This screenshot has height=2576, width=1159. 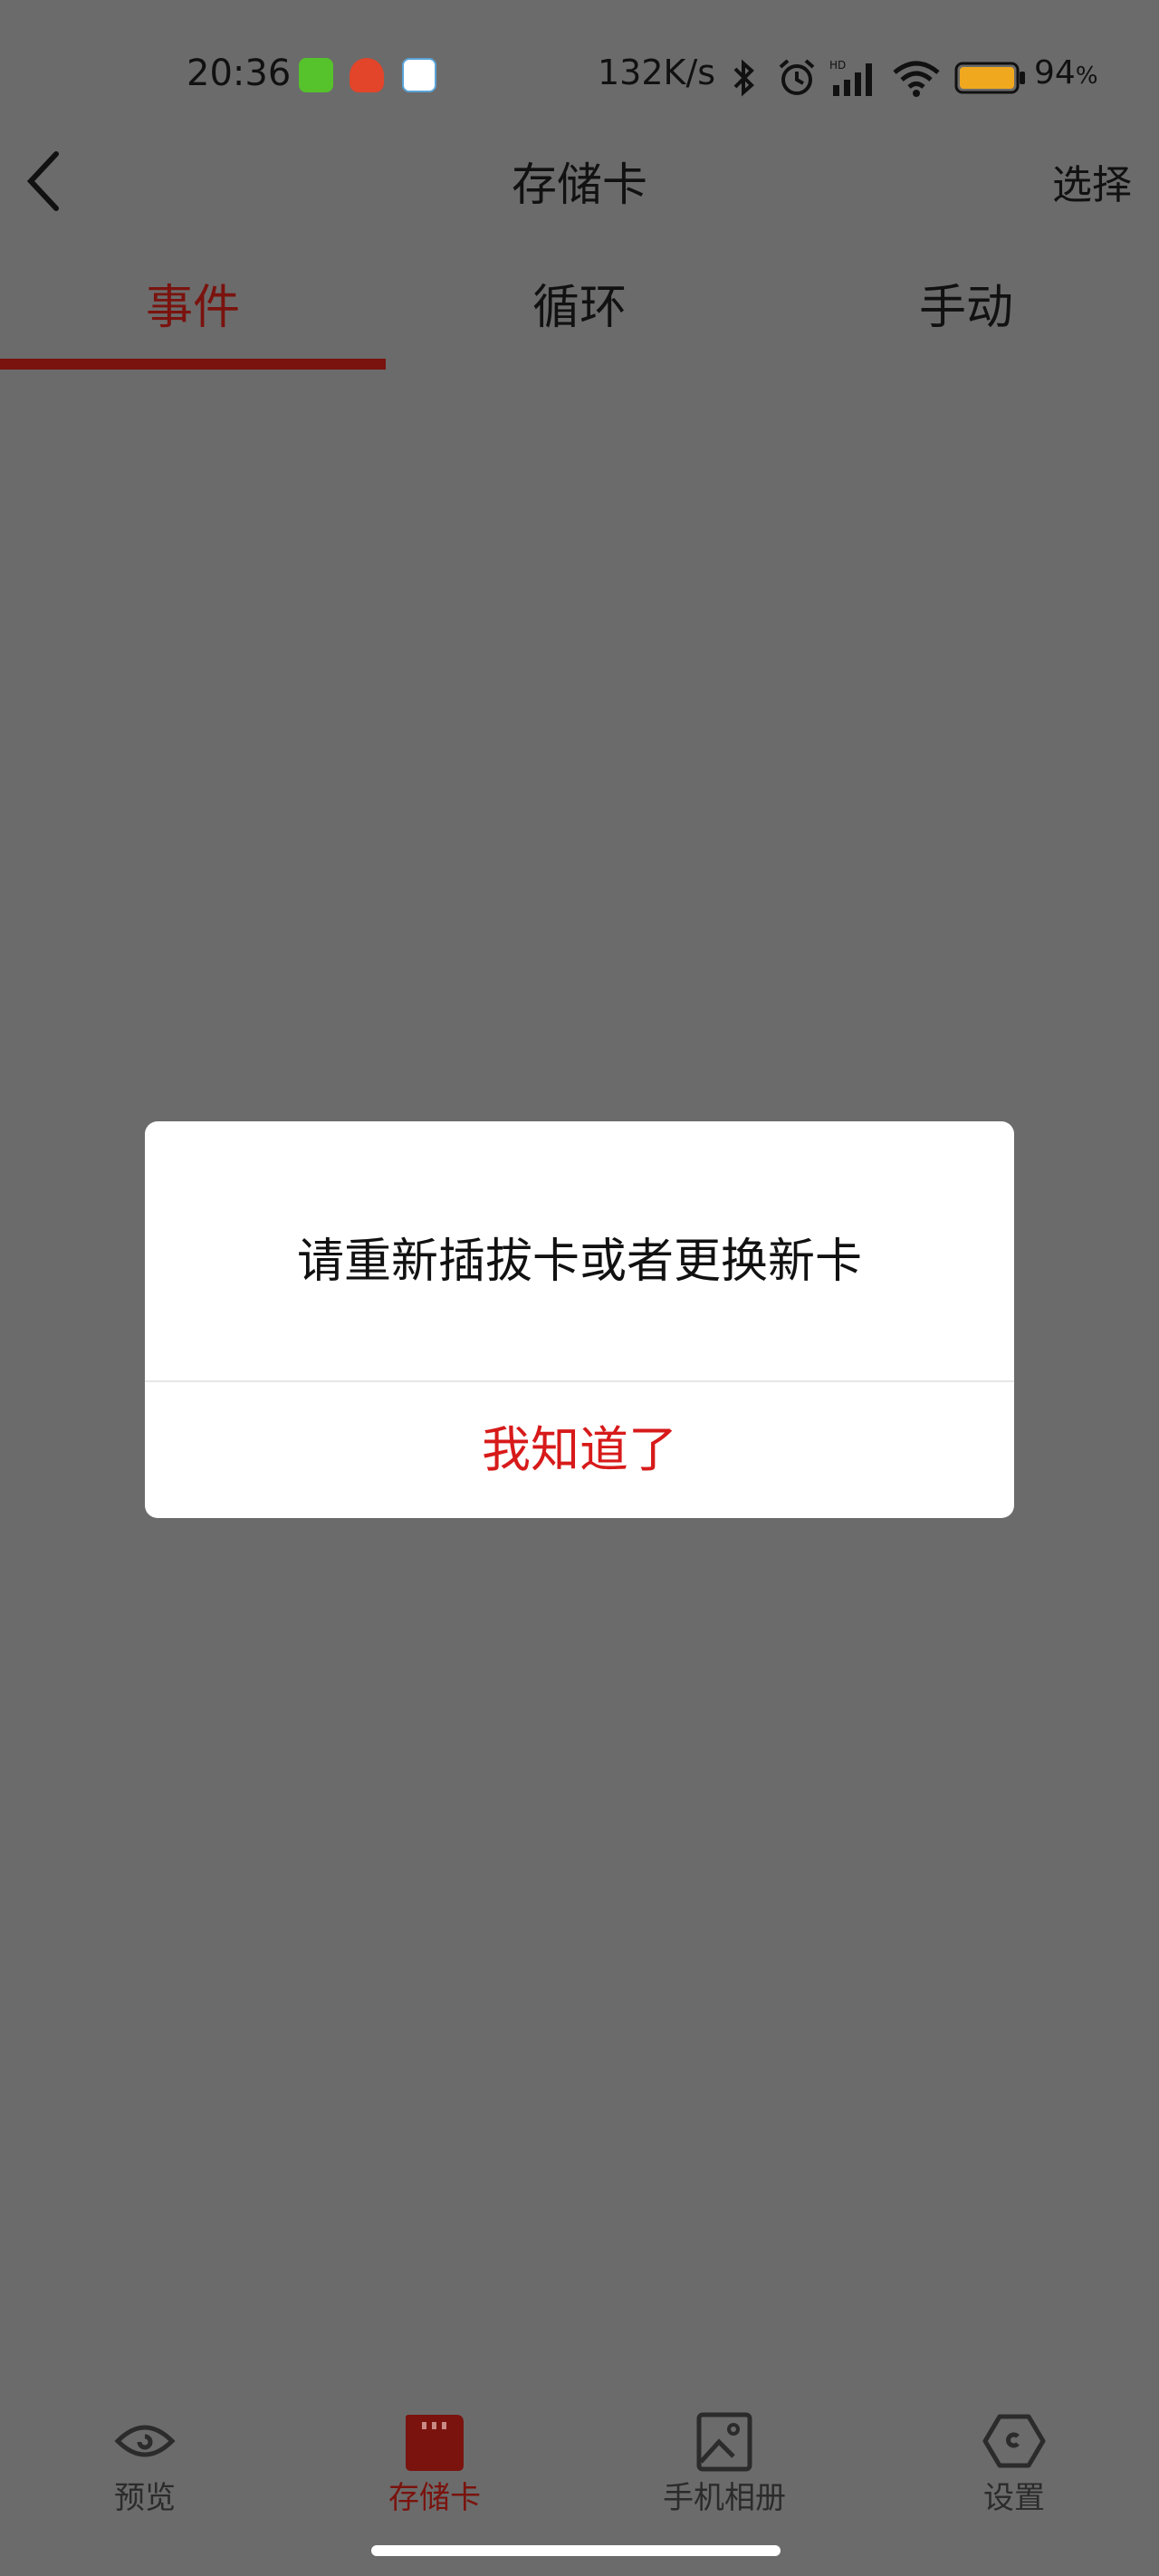 I want to click on top-app-bar: 存储卡 选择, so click(x=579, y=181).